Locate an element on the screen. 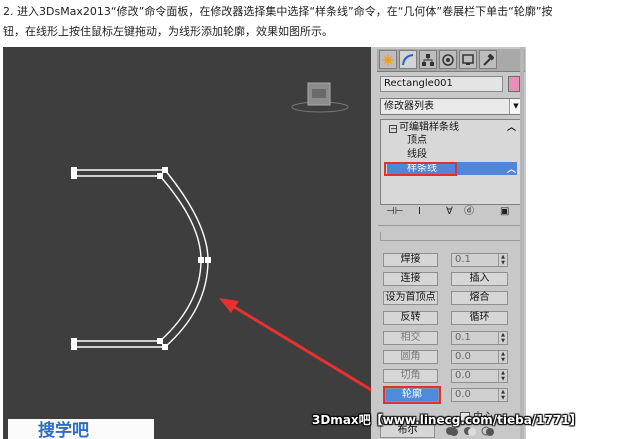 The image size is (626, 439). geometry-rollout-header is located at coordinates (451, 236).